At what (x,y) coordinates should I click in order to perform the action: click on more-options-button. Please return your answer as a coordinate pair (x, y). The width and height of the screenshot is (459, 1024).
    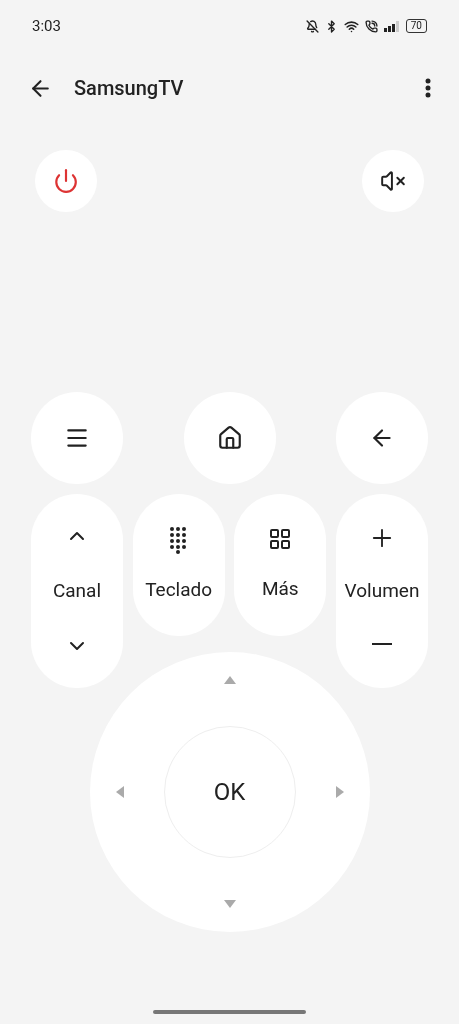
    Looking at the image, I should click on (428, 88).